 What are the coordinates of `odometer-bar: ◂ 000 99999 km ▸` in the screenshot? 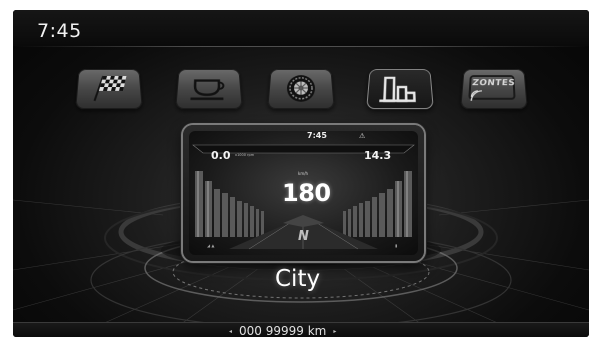 It's located at (301, 329).